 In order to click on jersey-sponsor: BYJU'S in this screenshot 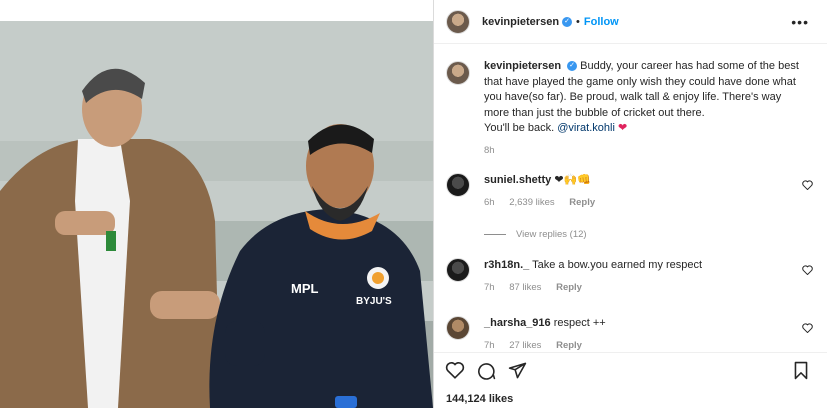, I will do `click(374, 301)`.